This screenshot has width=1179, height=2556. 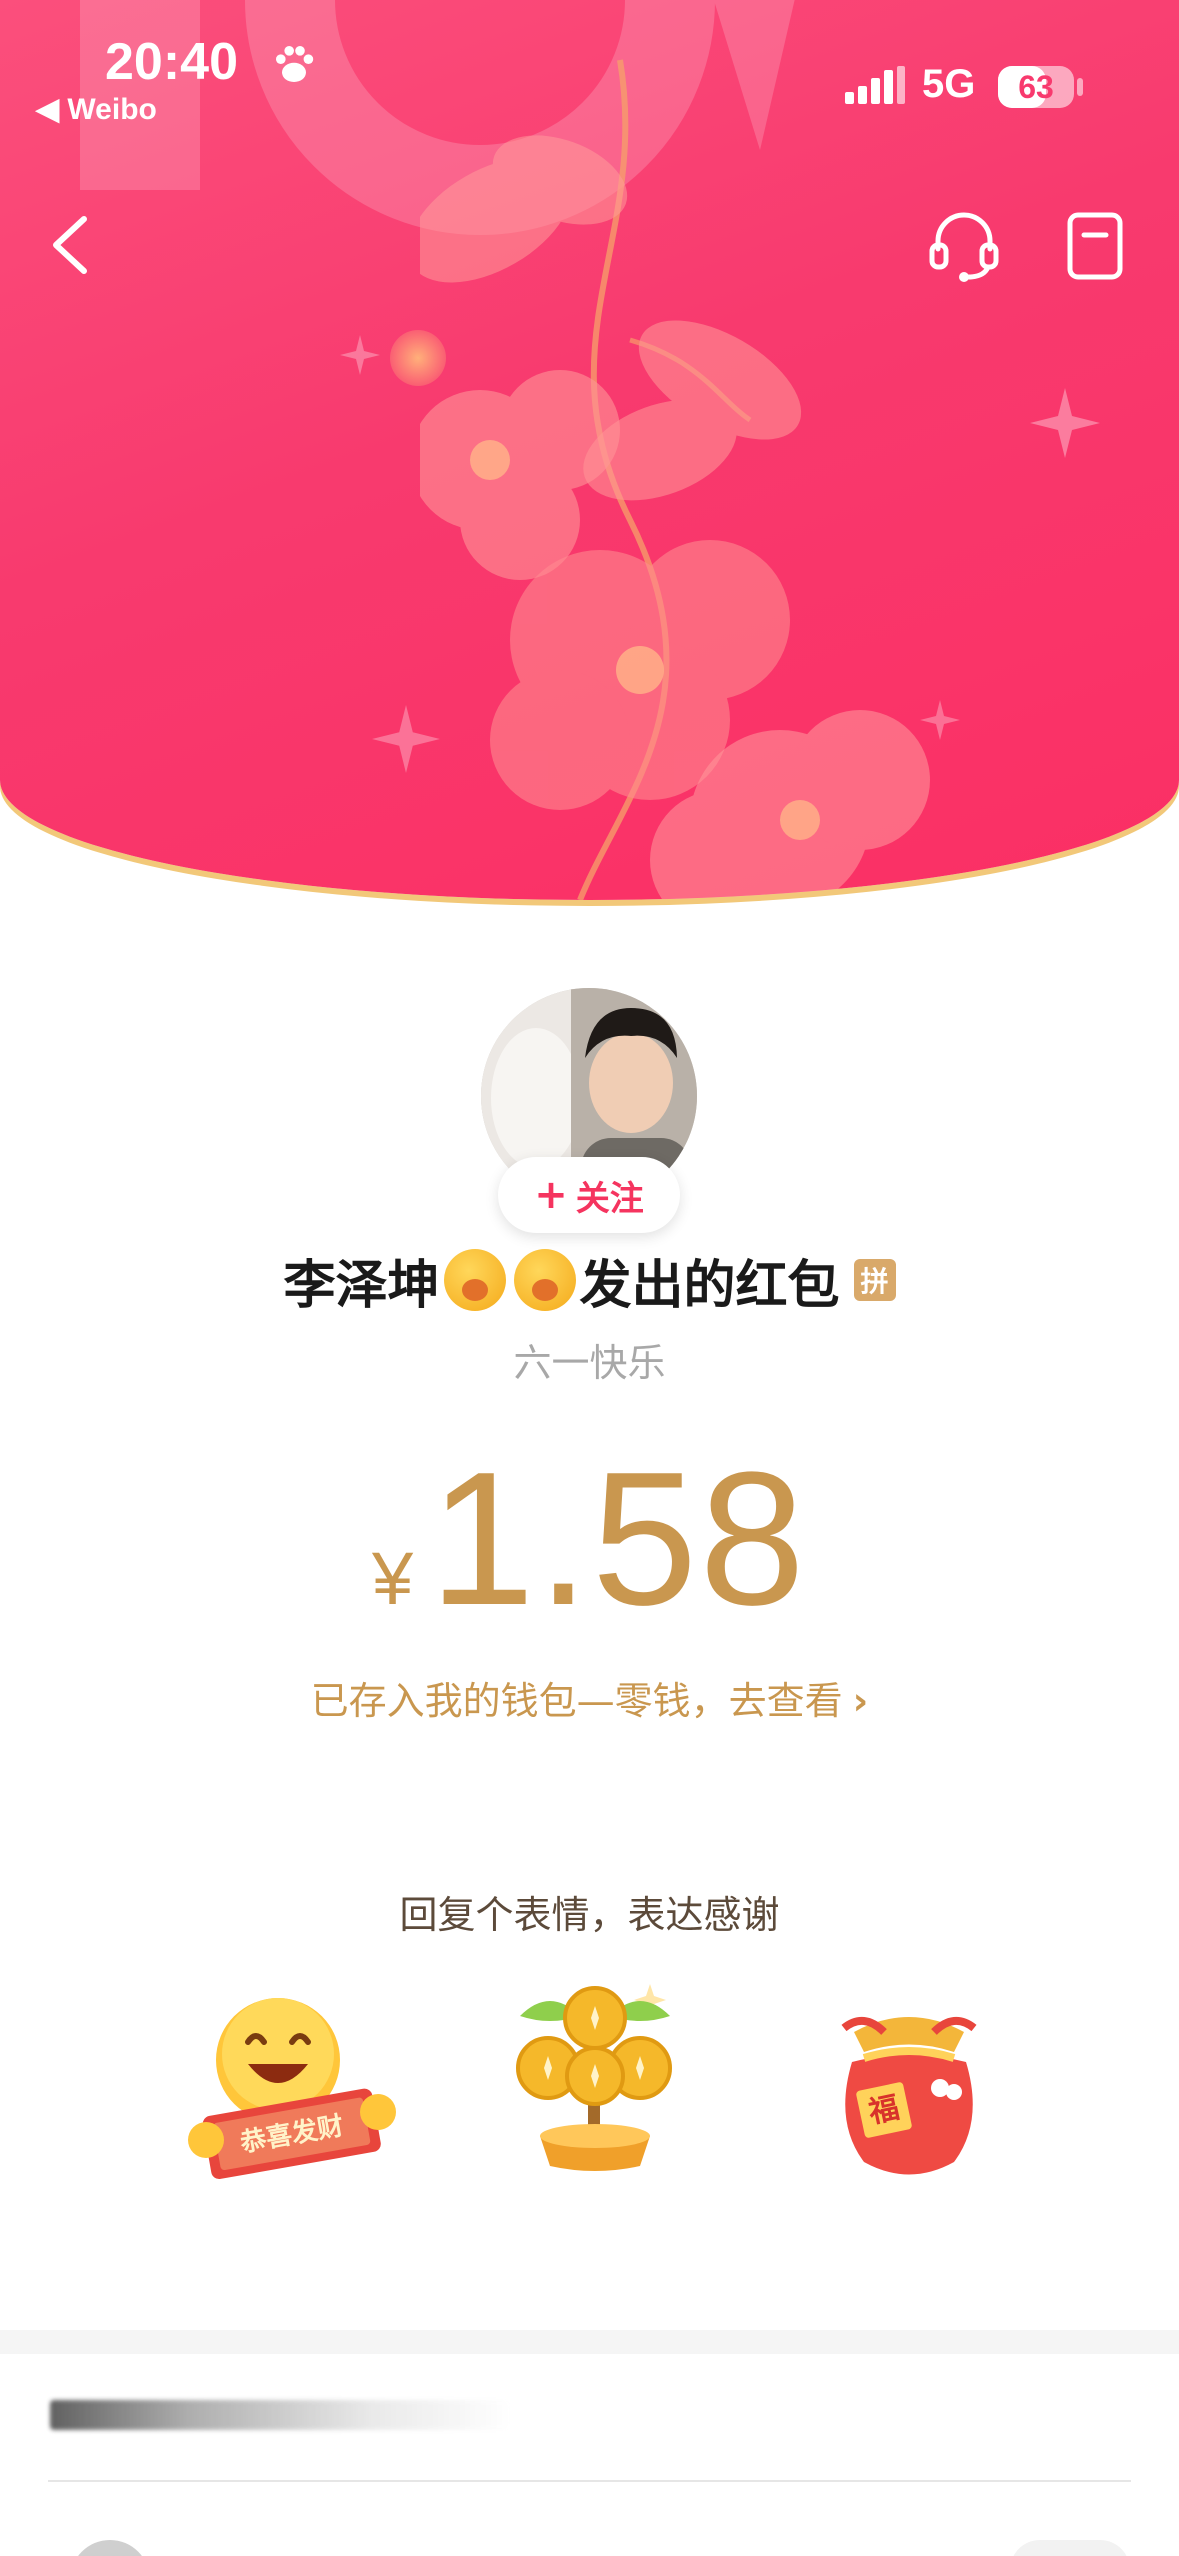 I want to click on blurred-text-placeholder, so click(x=280, y=2415).